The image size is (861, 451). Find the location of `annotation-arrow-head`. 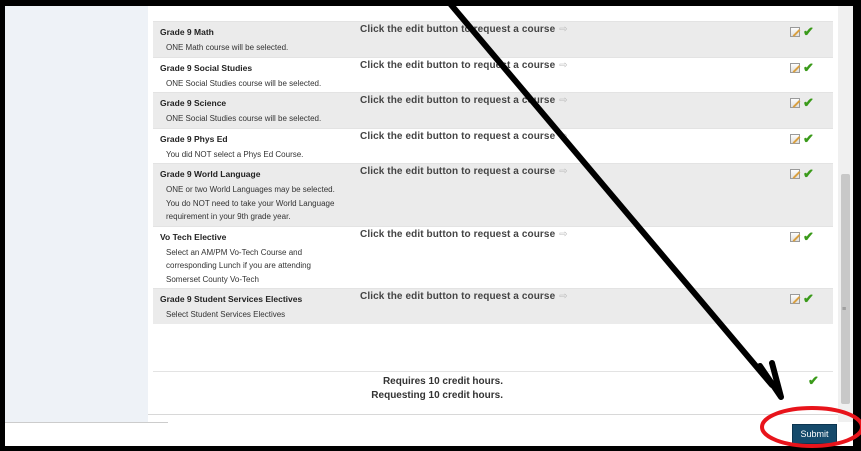

annotation-arrow-head is located at coordinates (770, 380).